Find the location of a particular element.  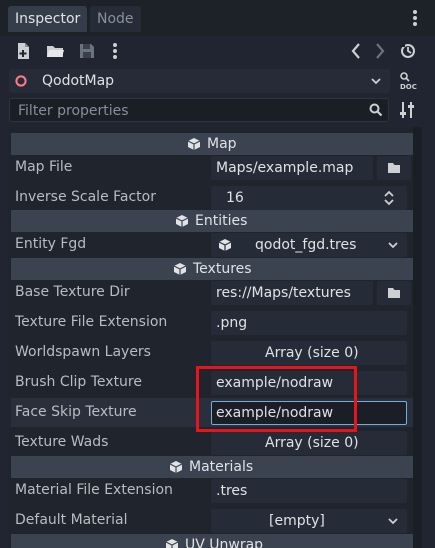

filter-properties-field is located at coordinates (199, 110).